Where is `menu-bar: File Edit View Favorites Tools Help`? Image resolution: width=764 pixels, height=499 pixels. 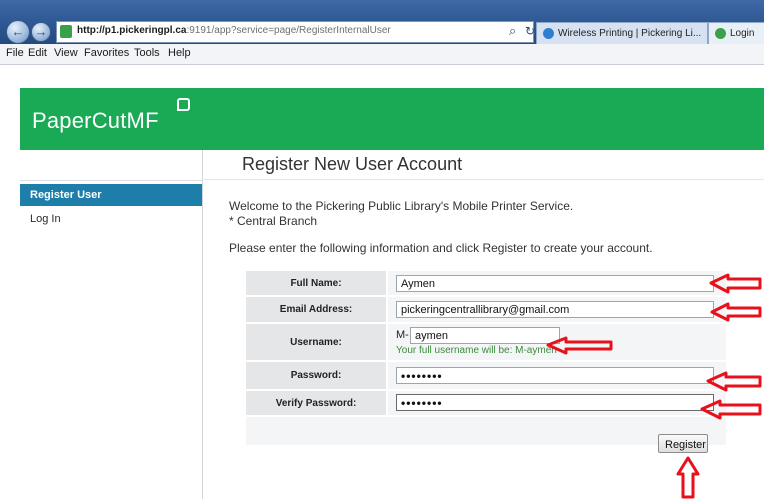
menu-bar: File Edit View Favorites Tools Help is located at coordinates (382, 54).